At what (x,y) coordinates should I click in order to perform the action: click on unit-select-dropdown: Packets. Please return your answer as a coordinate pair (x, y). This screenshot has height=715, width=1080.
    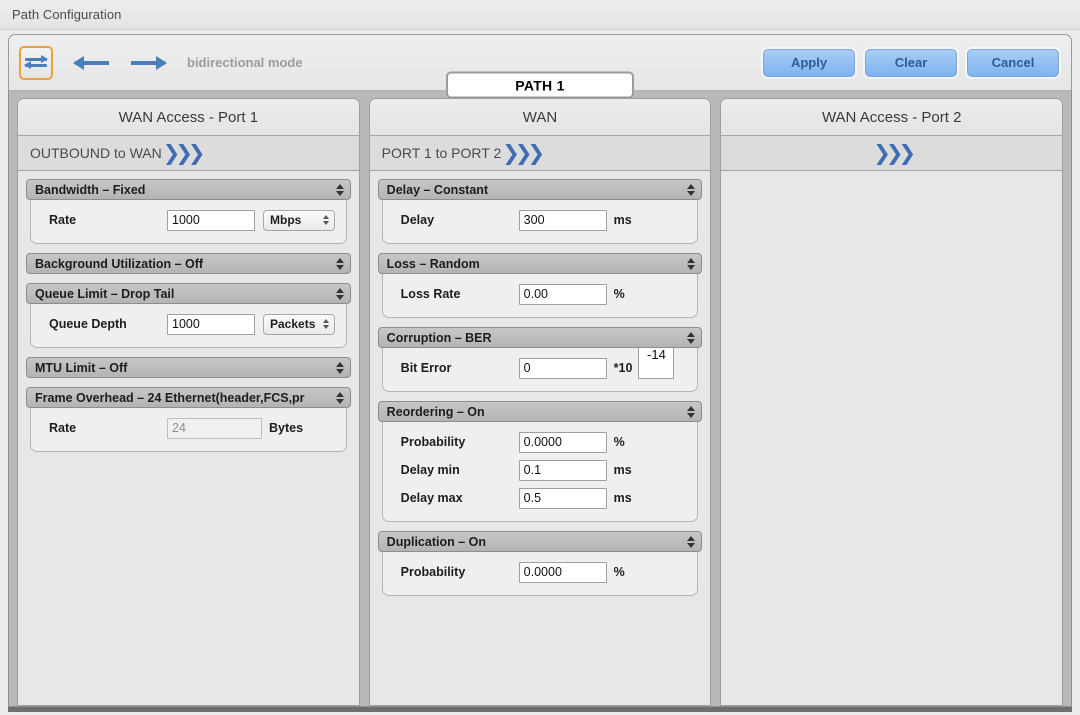
    Looking at the image, I should click on (299, 324).